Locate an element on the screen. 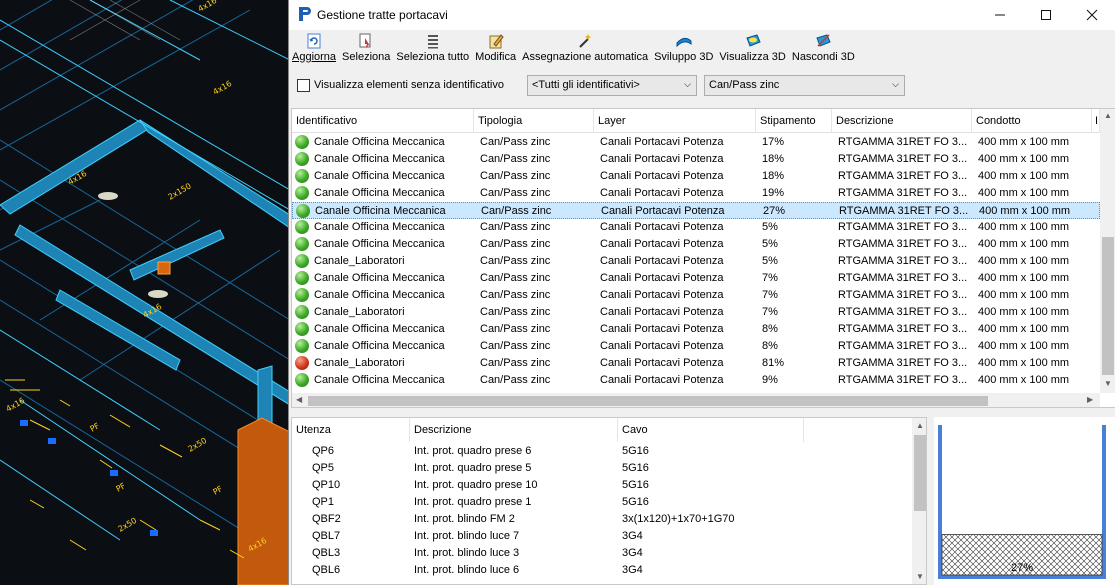  grid-horizontal-scrollbar: ◀ ▶ is located at coordinates (696, 400).